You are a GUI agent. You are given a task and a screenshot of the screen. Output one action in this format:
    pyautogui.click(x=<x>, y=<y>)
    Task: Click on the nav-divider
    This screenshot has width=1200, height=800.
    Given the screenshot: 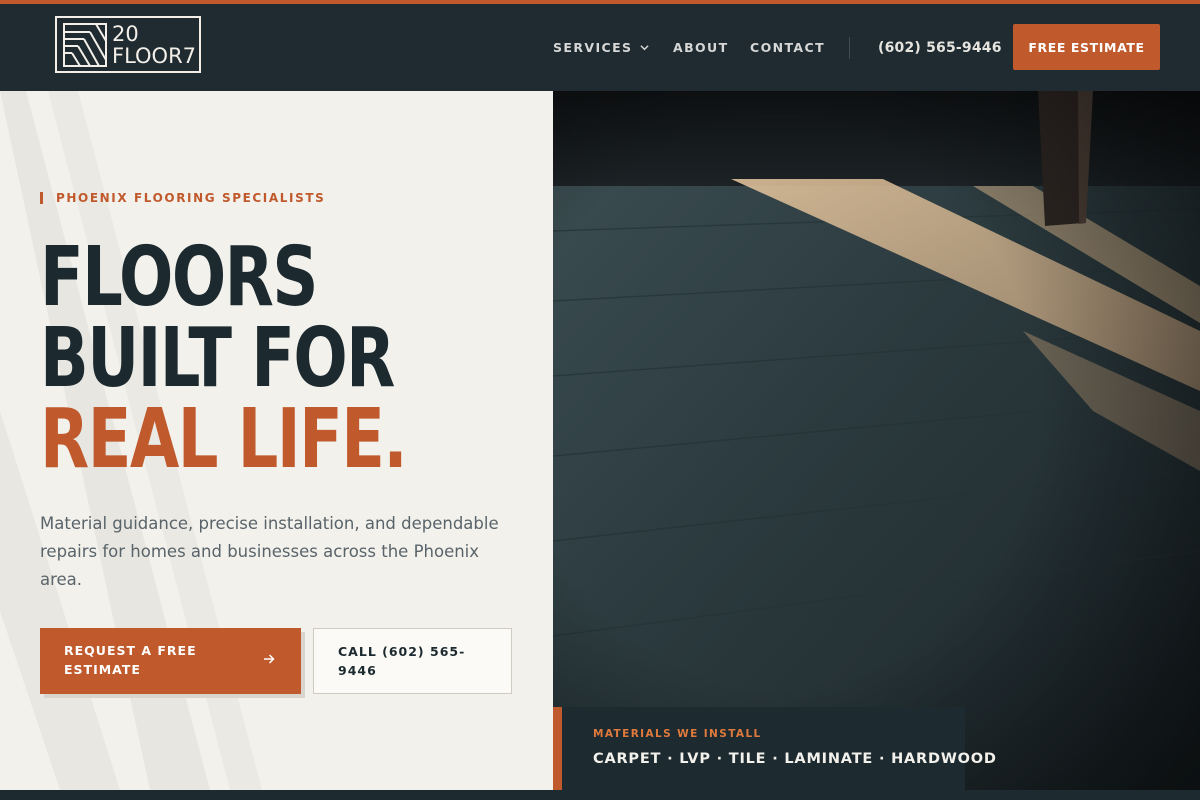 What is the action you would take?
    pyautogui.click(x=849, y=48)
    